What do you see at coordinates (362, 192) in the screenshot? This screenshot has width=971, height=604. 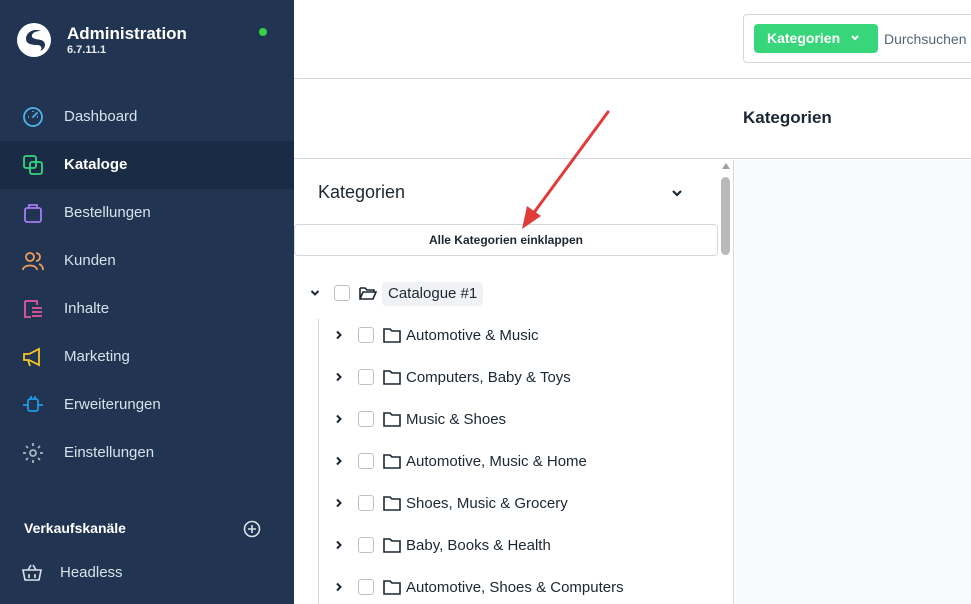 I see `tree-heading: Kategorien` at bounding box center [362, 192].